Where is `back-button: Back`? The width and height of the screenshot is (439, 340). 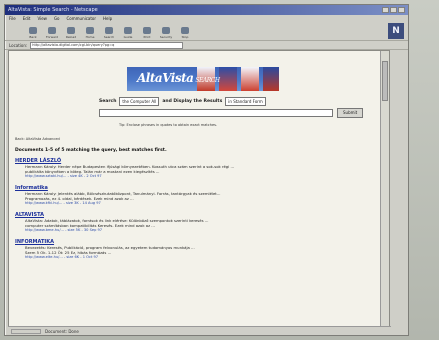 back-button: Back is located at coordinates (33, 33).